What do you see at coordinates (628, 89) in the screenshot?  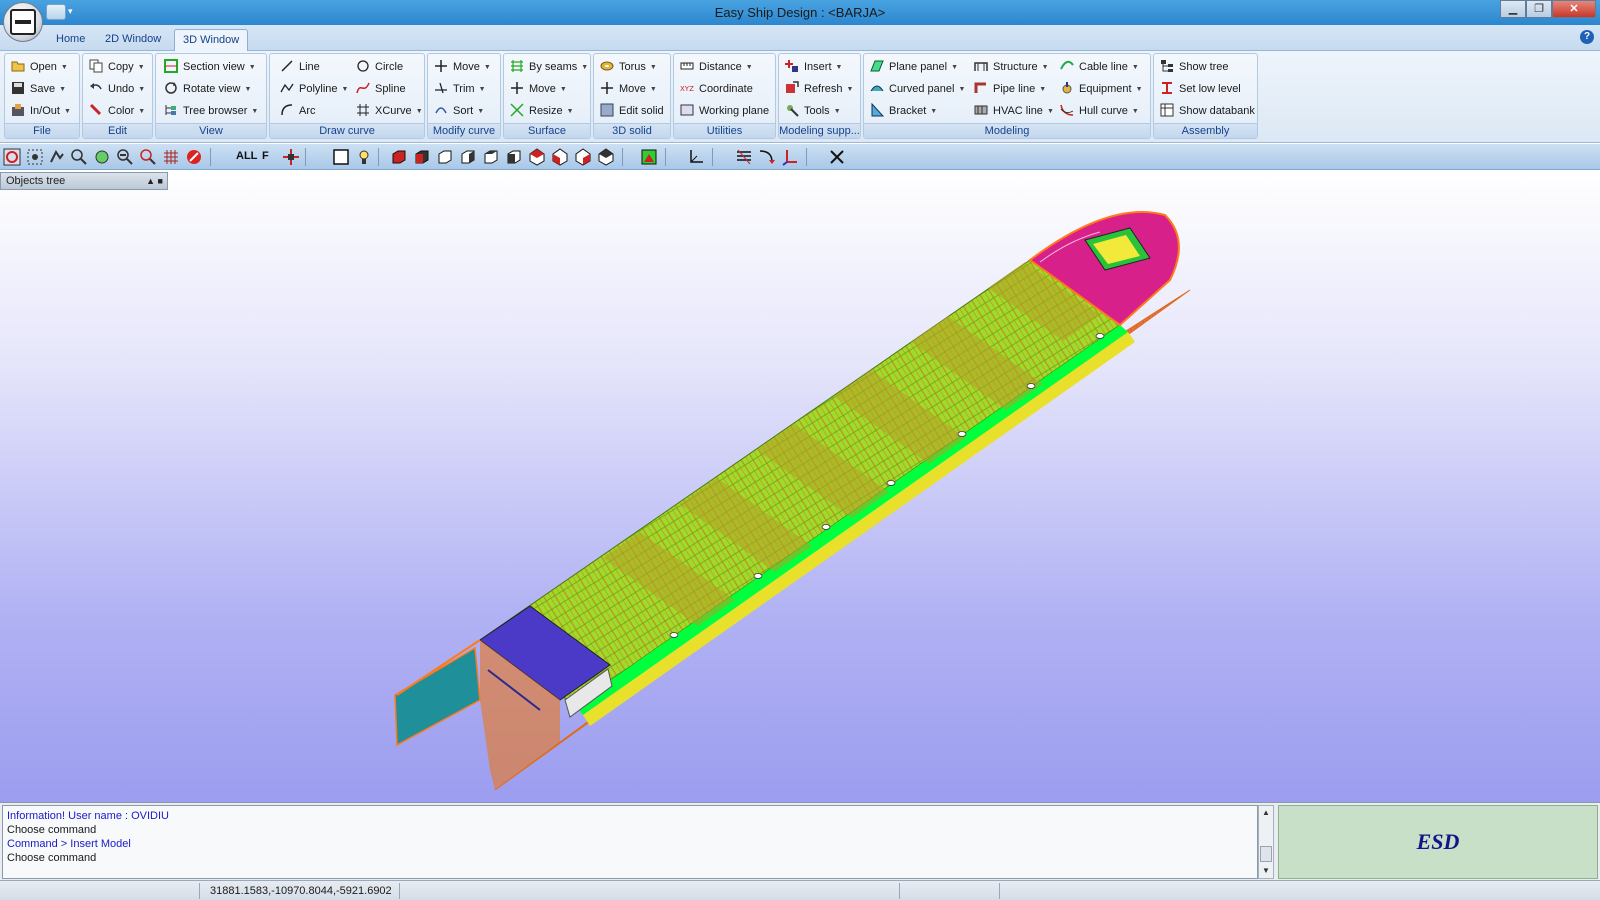 I see `solid-move-button: Move ▼` at bounding box center [628, 89].